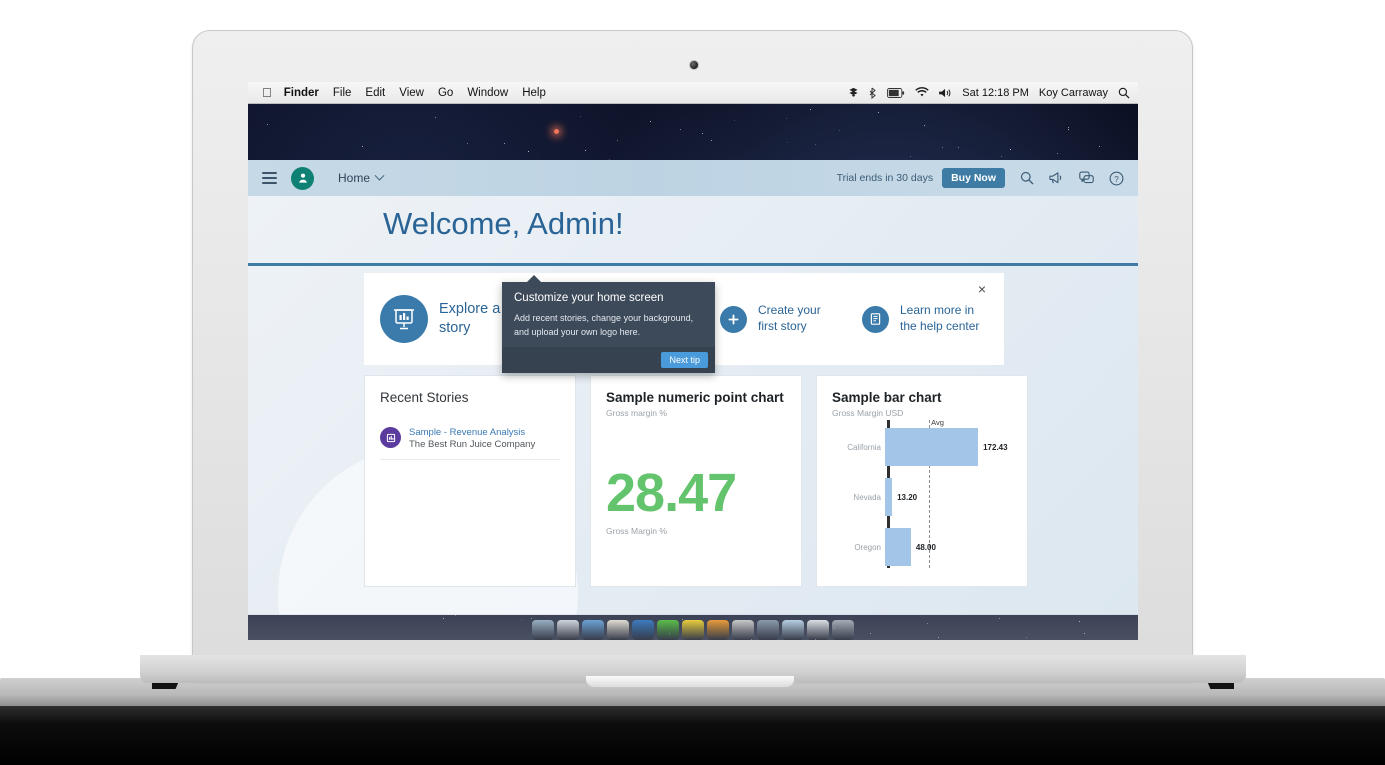 The image size is (1385, 765). What do you see at coordinates (875, 319) in the screenshot?
I see `help-book-icon` at bounding box center [875, 319].